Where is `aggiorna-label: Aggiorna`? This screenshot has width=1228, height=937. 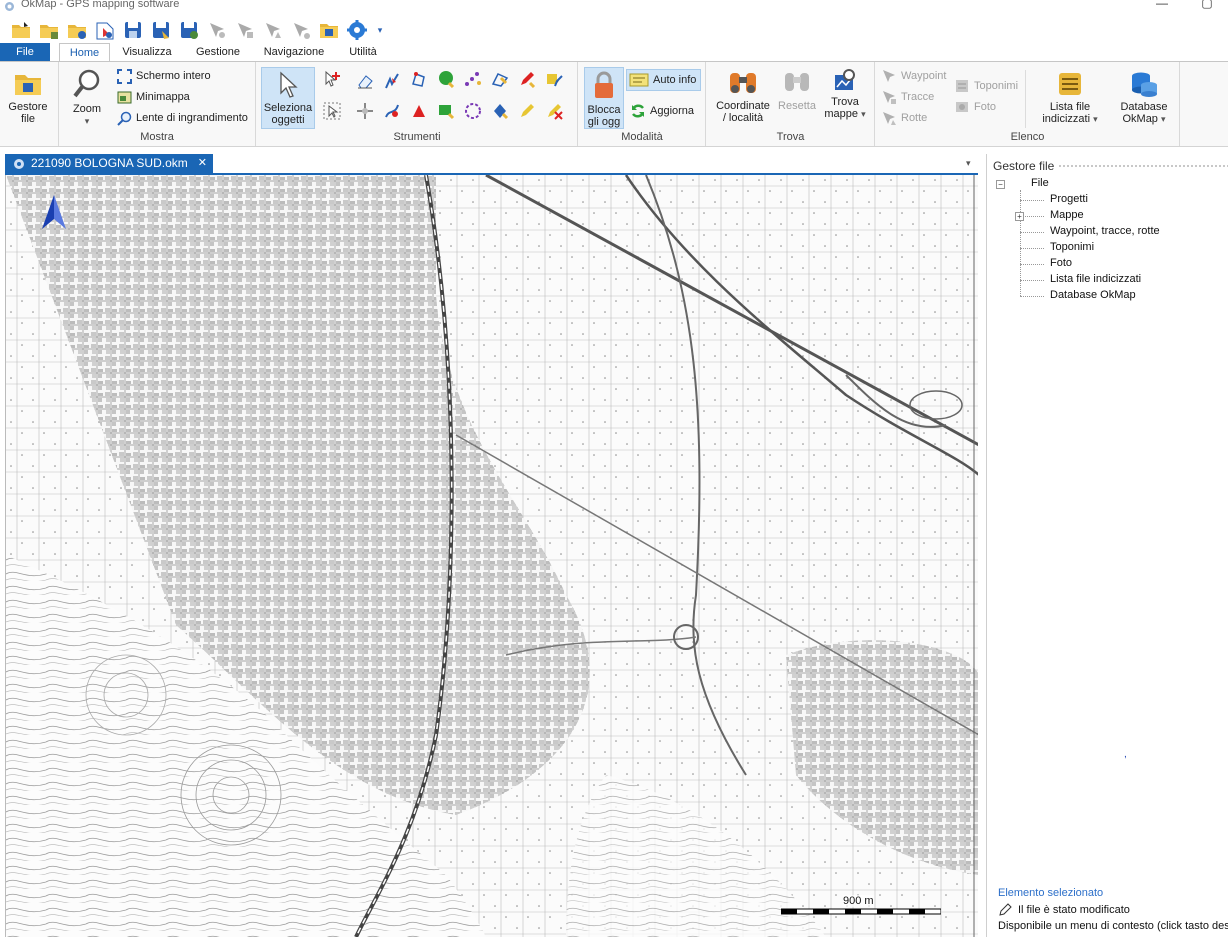
aggiorna-label: Aggiorna is located at coordinates (672, 111).